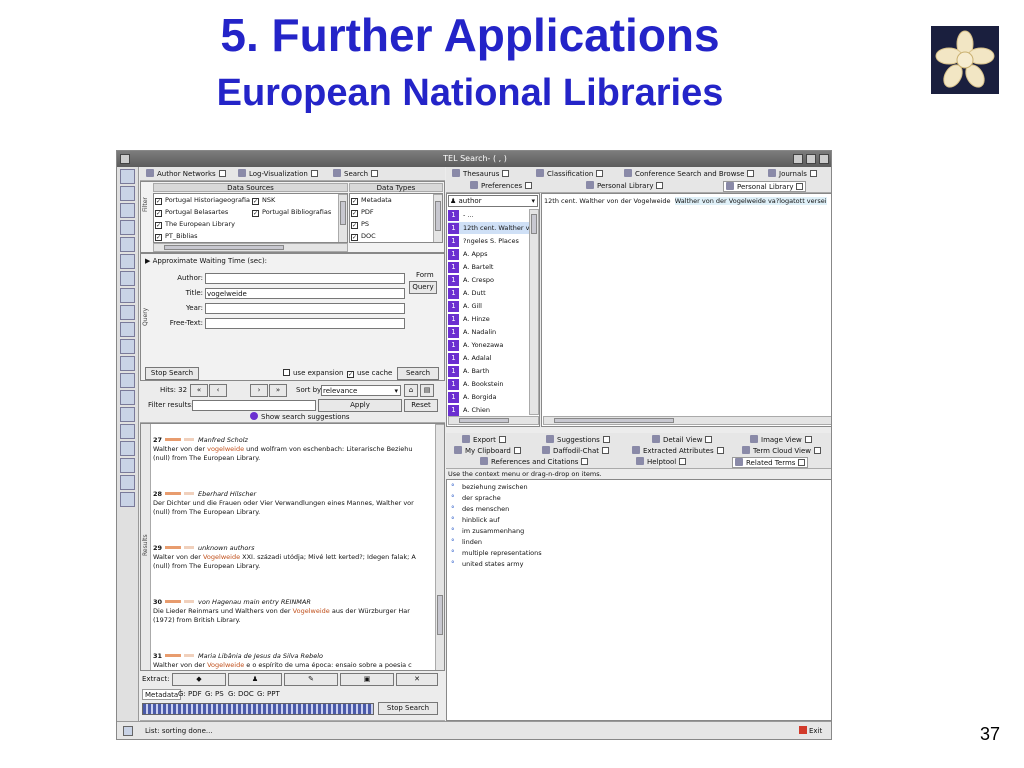 The height and width of the screenshot is (768, 1024). I want to click on author-item: 1 A. Barth, so click(490, 371).